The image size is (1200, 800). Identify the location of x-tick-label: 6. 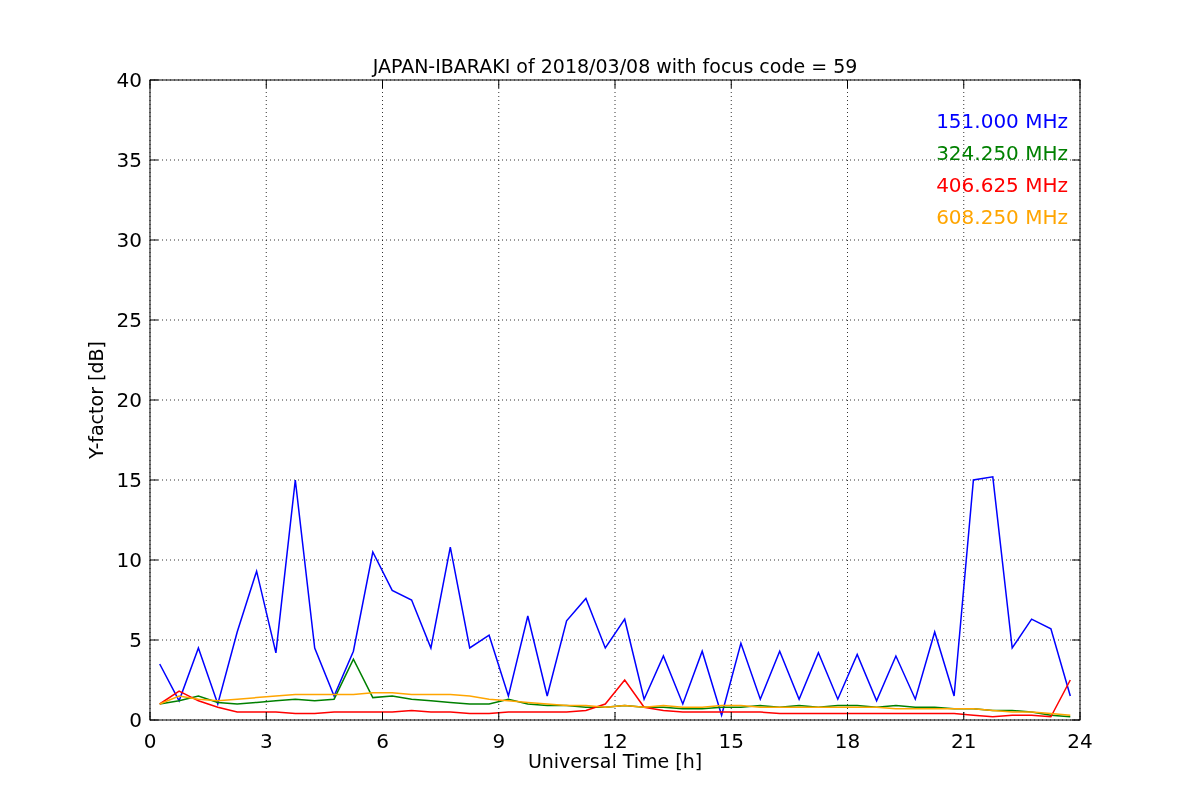
(382, 741).